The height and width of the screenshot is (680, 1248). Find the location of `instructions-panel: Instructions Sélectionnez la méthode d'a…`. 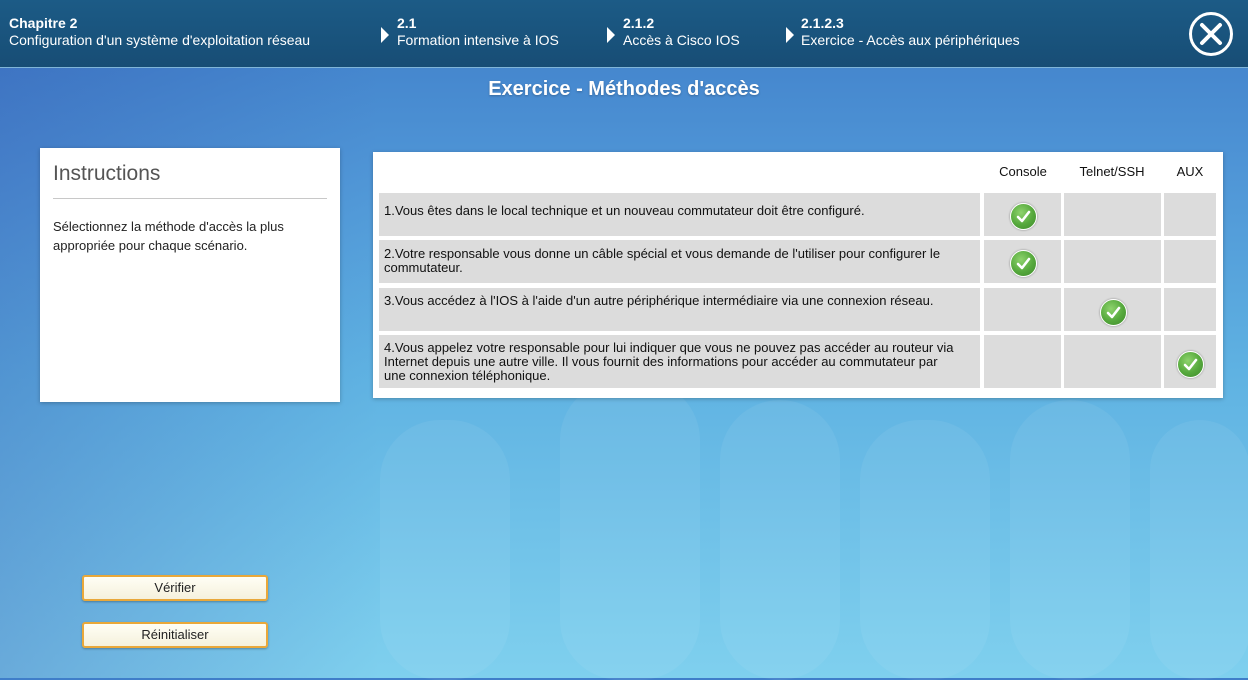

instructions-panel: Instructions Sélectionnez la méthode d'a… is located at coordinates (190, 275).